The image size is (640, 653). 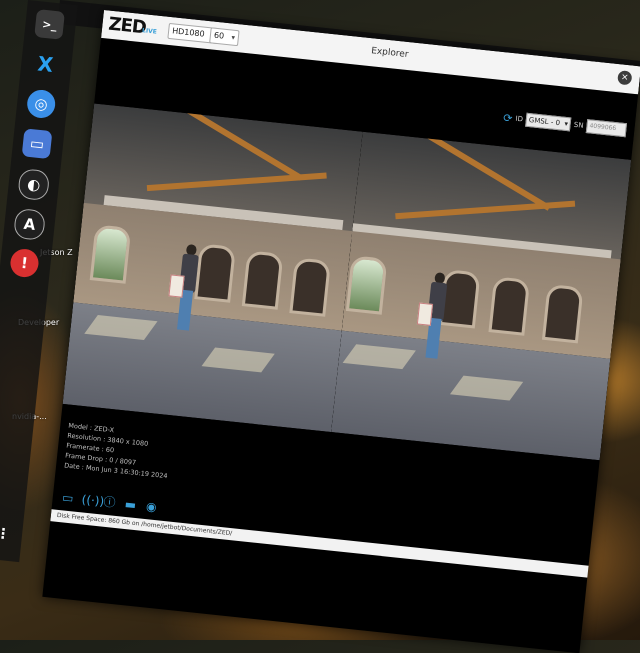 What do you see at coordinates (625, 78) in the screenshot?
I see `close-button: ×` at bounding box center [625, 78].